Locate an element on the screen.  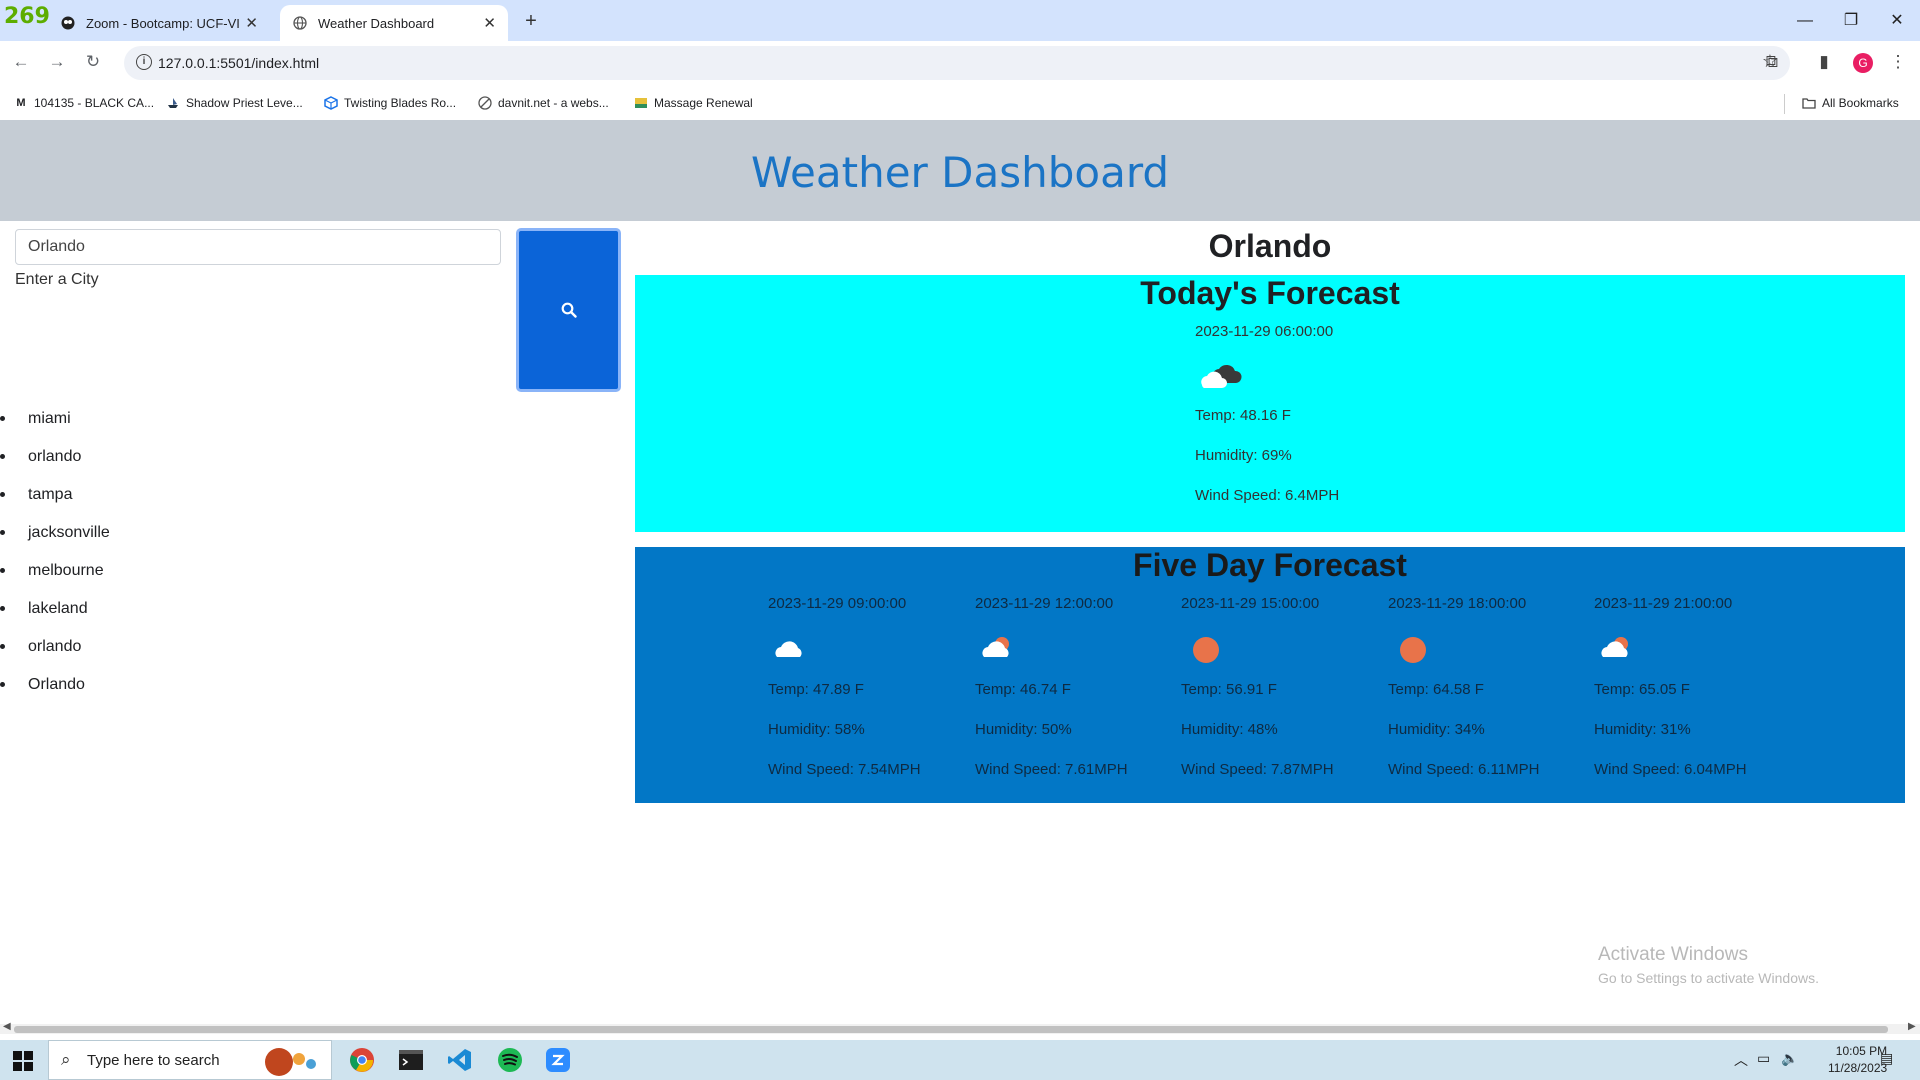
tab-counter: 269 is located at coordinates (27, 16).